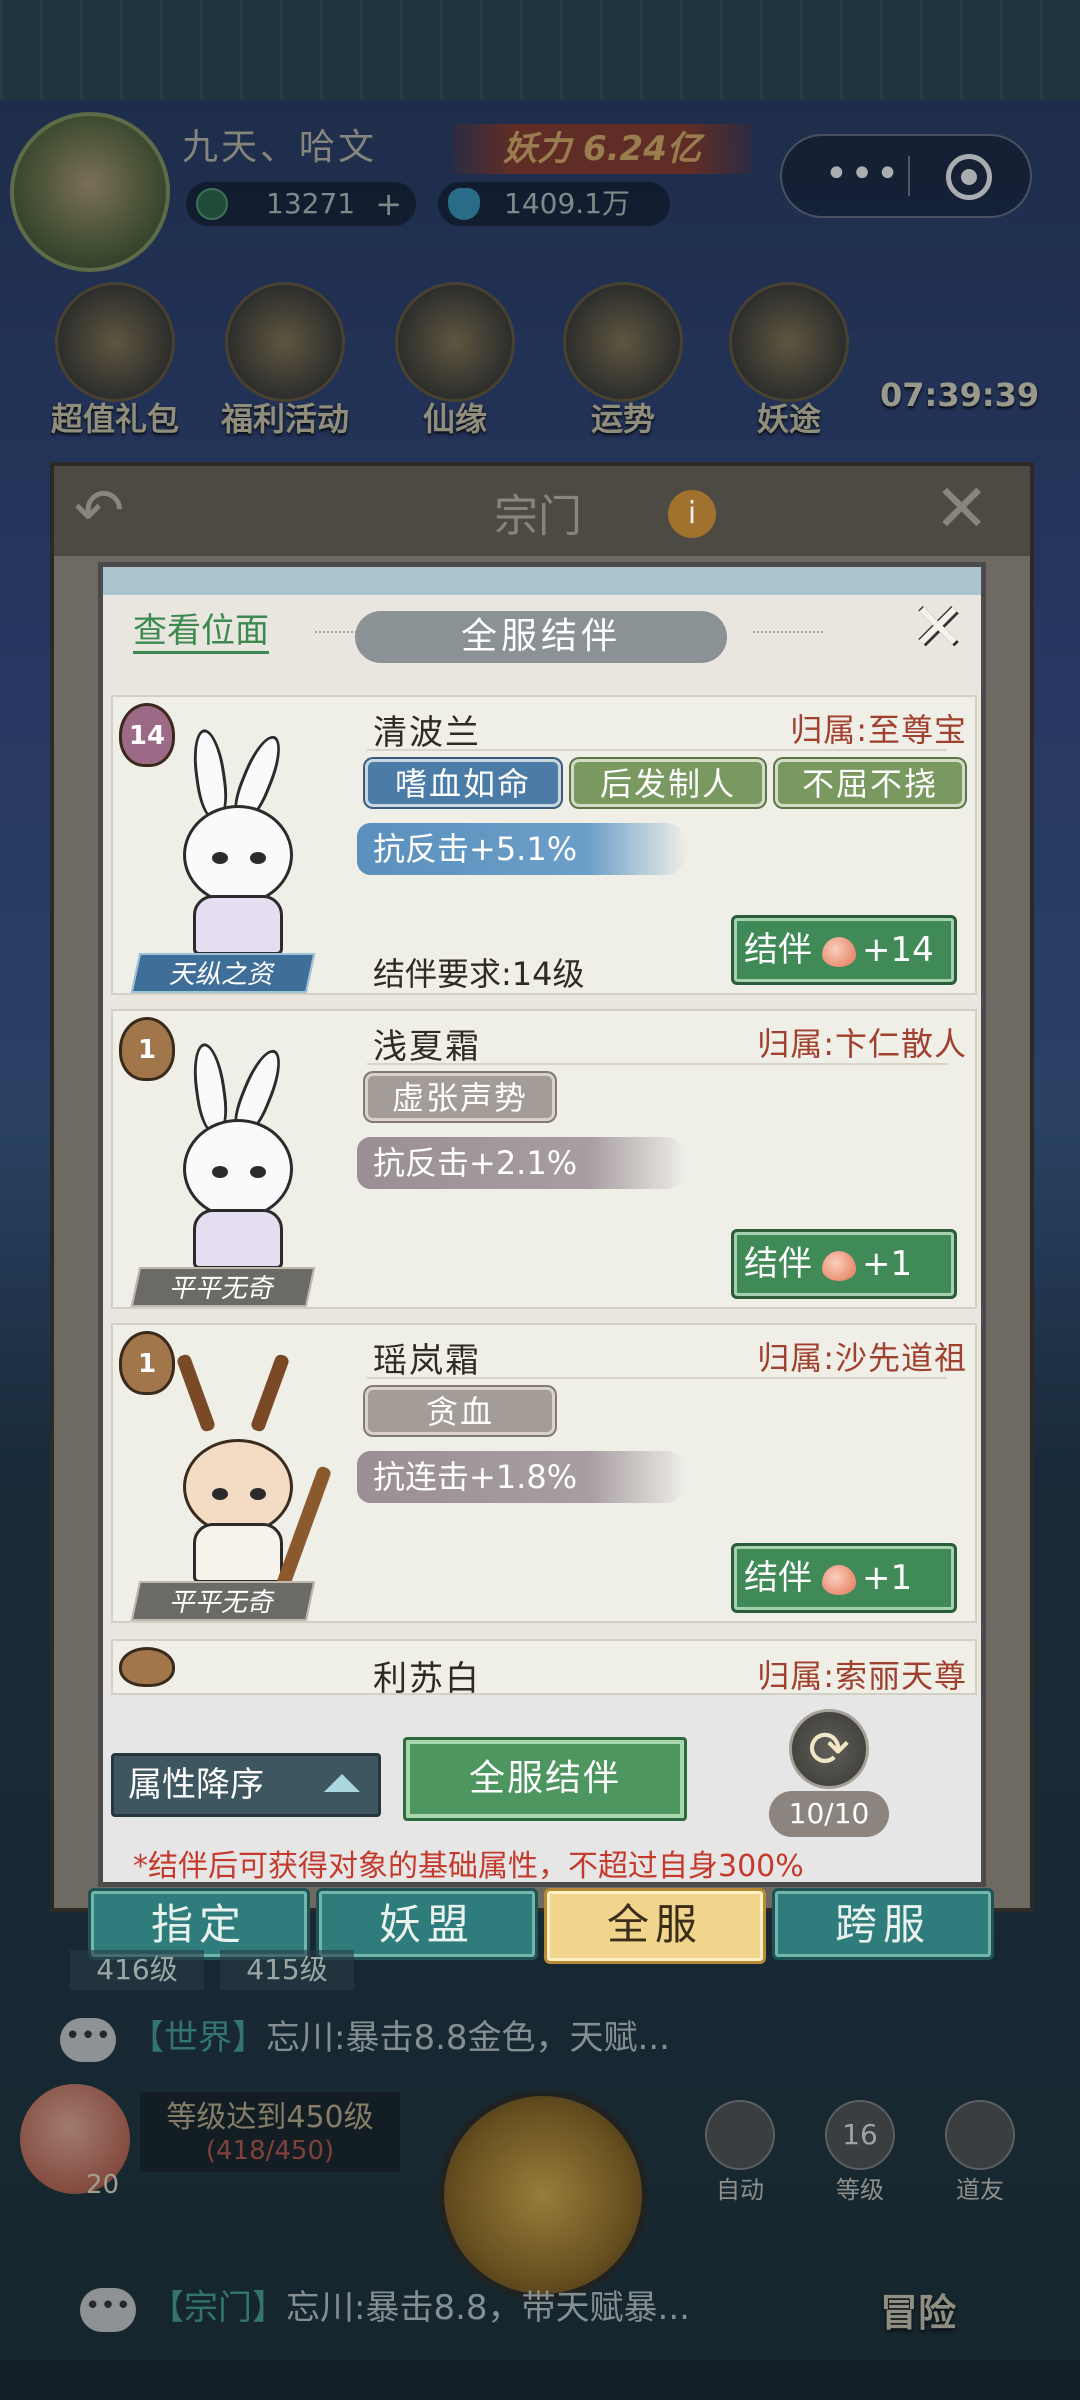 The height and width of the screenshot is (2400, 1080). Describe the element at coordinates (862, 1044) in the screenshot. I see `partner-belong: 归属:卞仁散人` at that location.